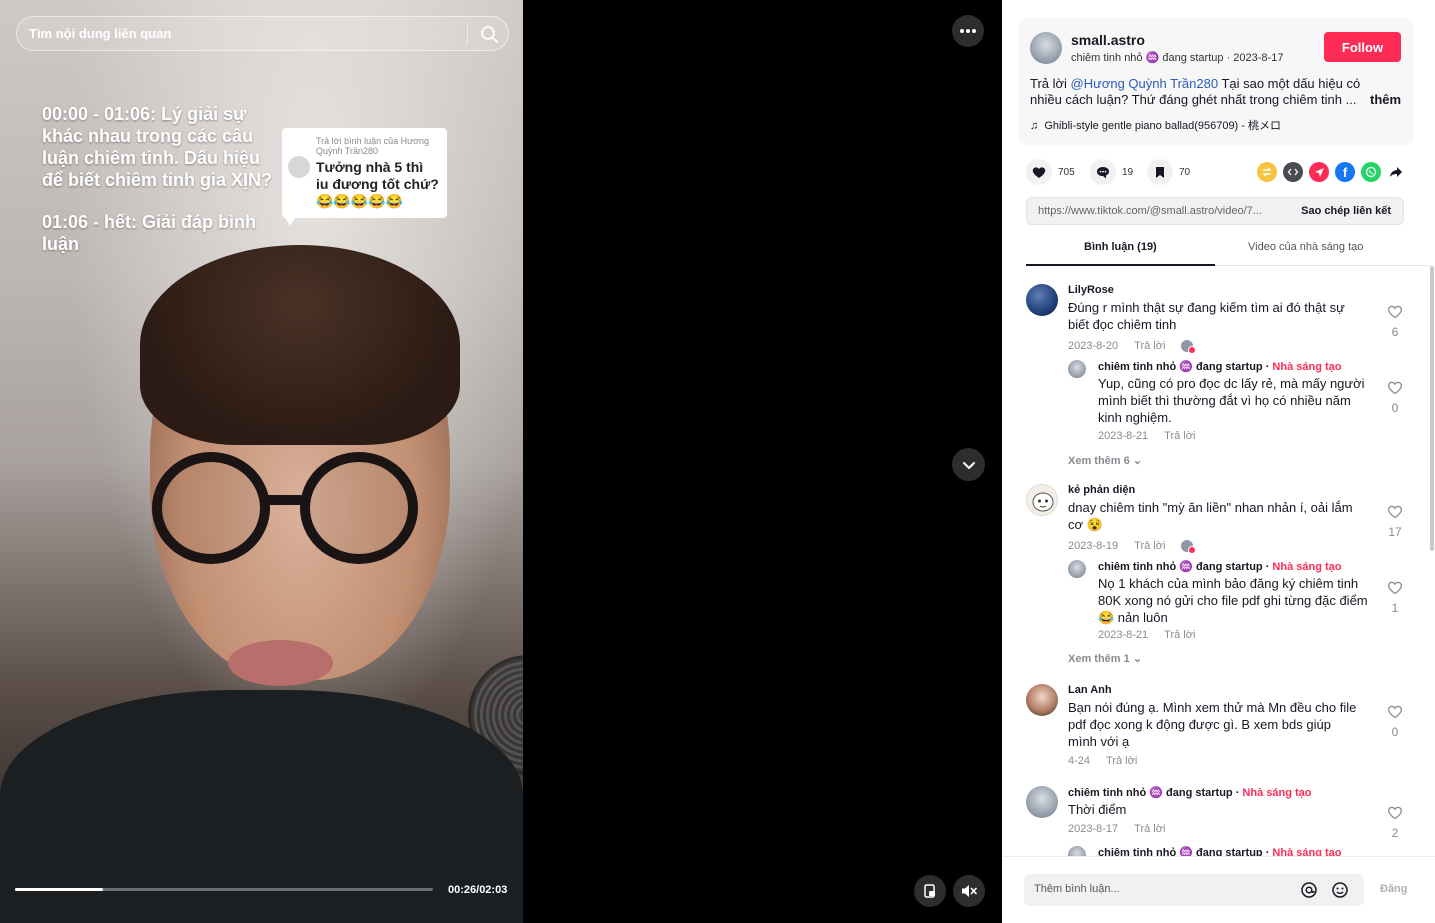 This screenshot has height=923, width=1435. I want to click on action-bar: 705 19 70 f, so click(1221, 172).